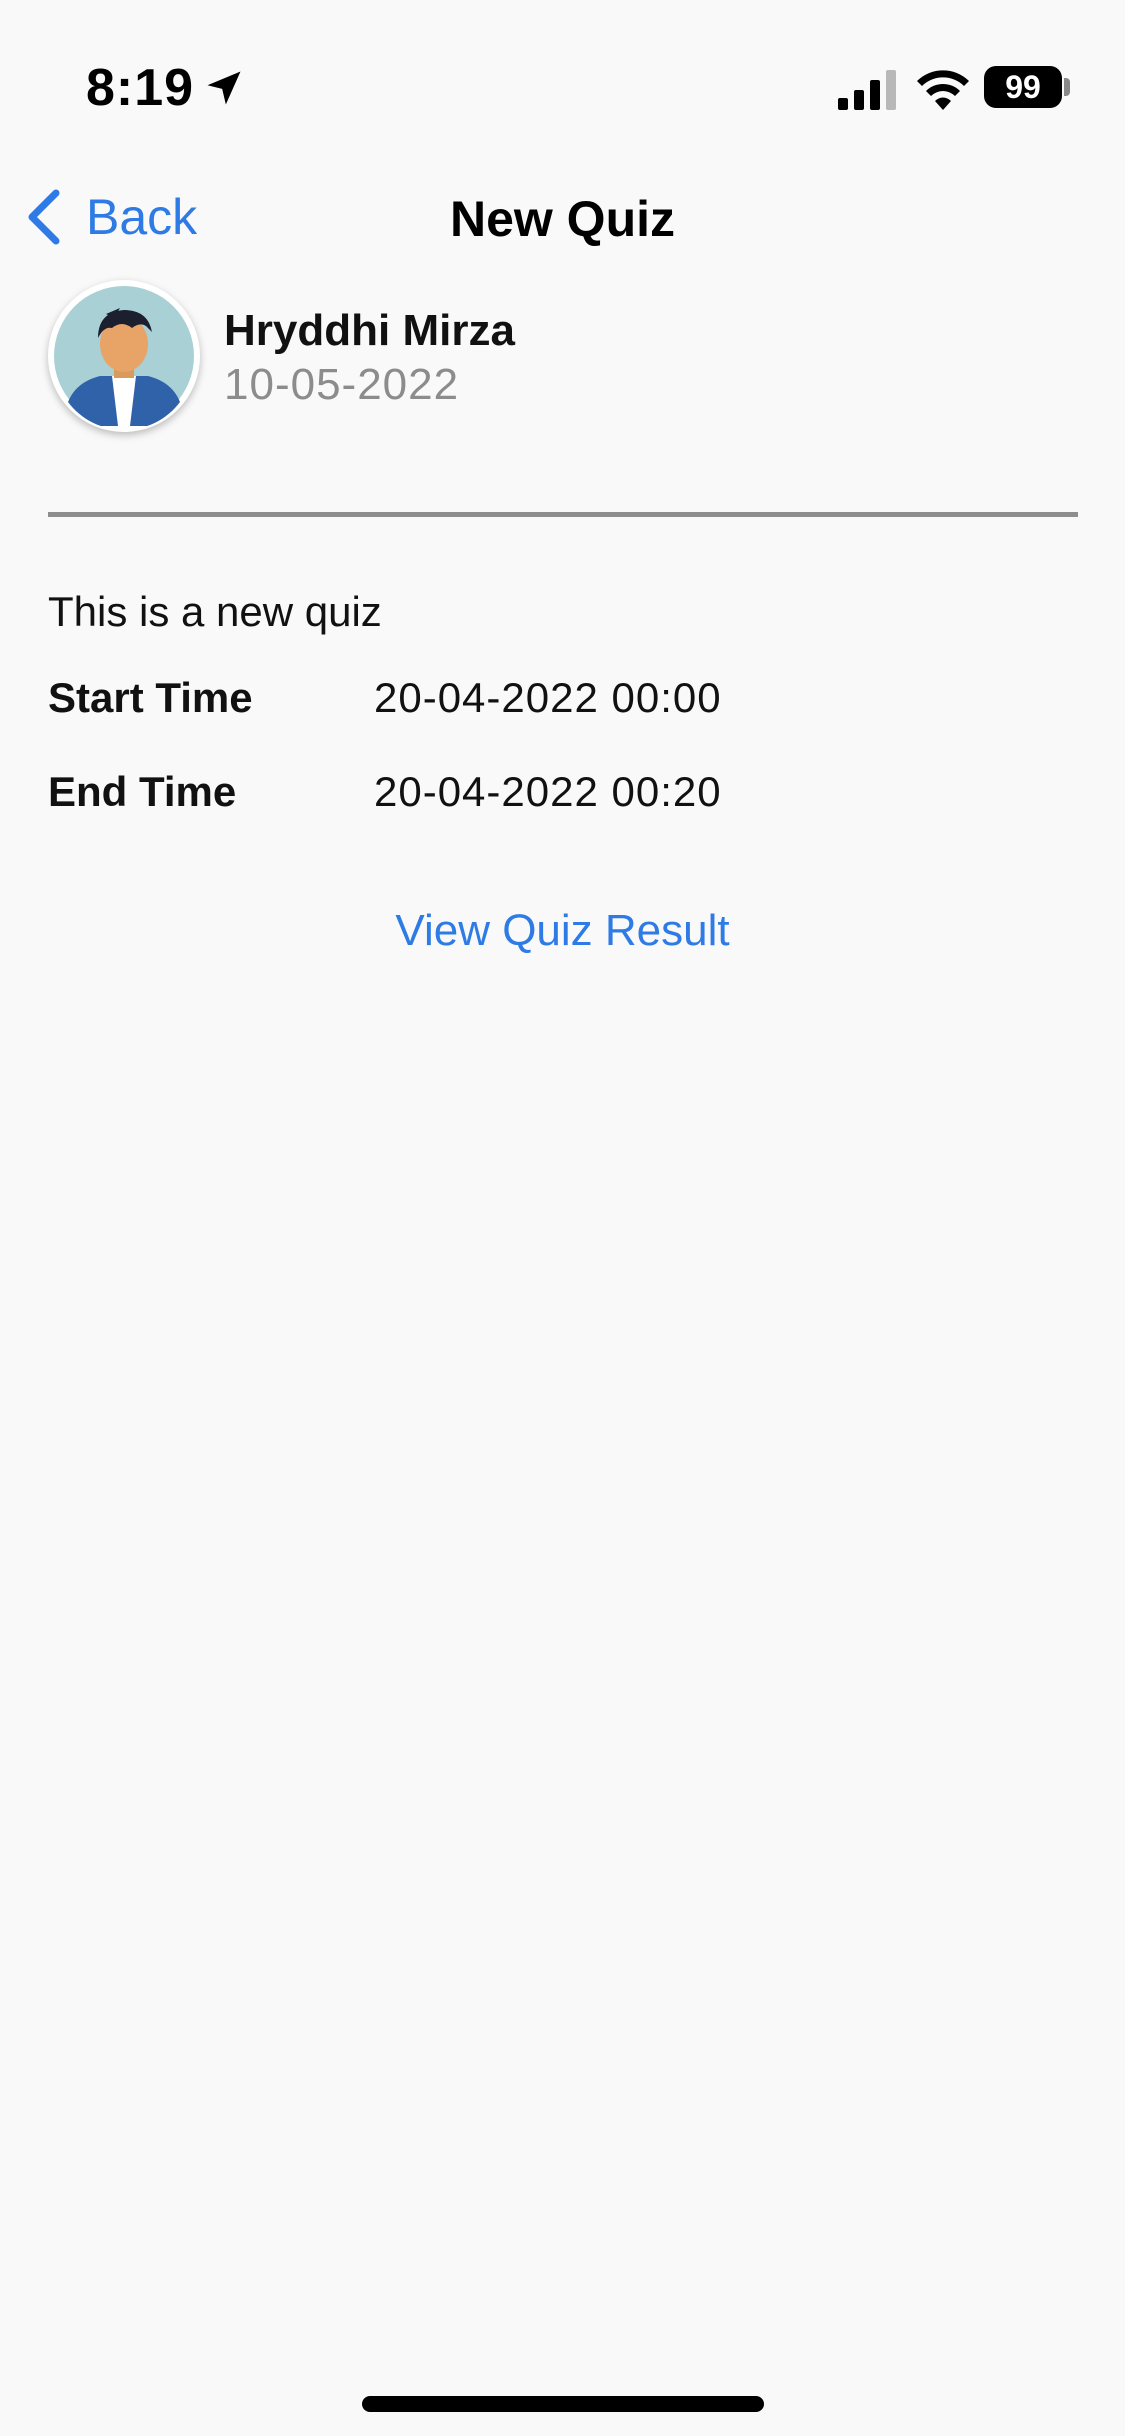 The image size is (1125, 2436). Describe the element at coordinates (563, 2404) in the screenshot. I see `home-indicator` at that location.